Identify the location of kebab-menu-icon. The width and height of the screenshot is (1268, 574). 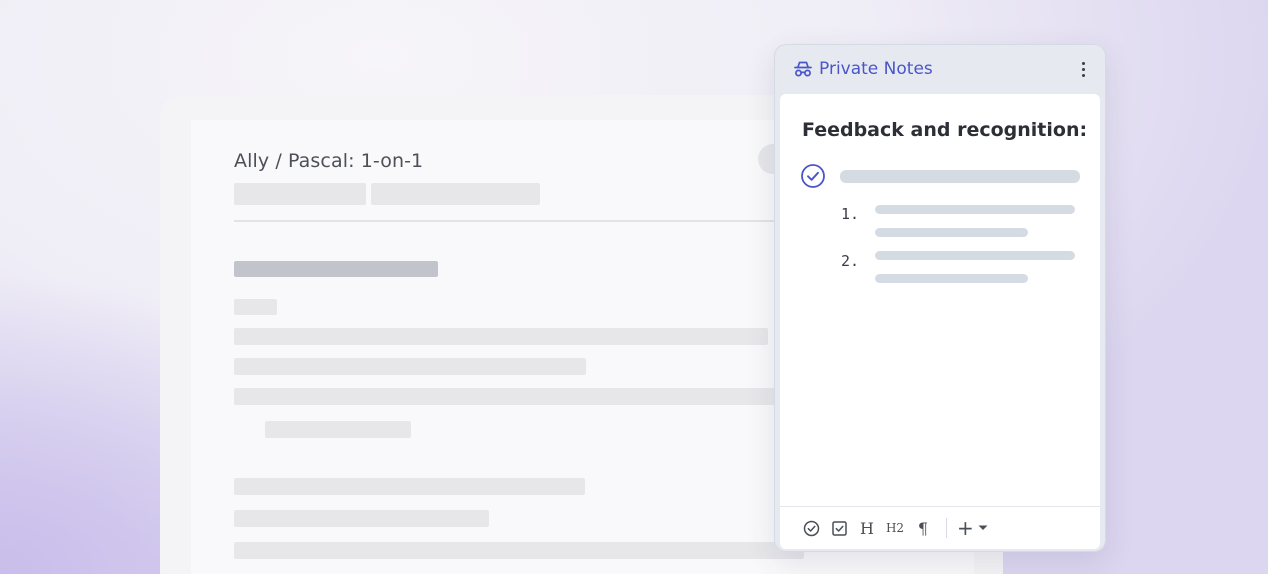
(1083, 69).